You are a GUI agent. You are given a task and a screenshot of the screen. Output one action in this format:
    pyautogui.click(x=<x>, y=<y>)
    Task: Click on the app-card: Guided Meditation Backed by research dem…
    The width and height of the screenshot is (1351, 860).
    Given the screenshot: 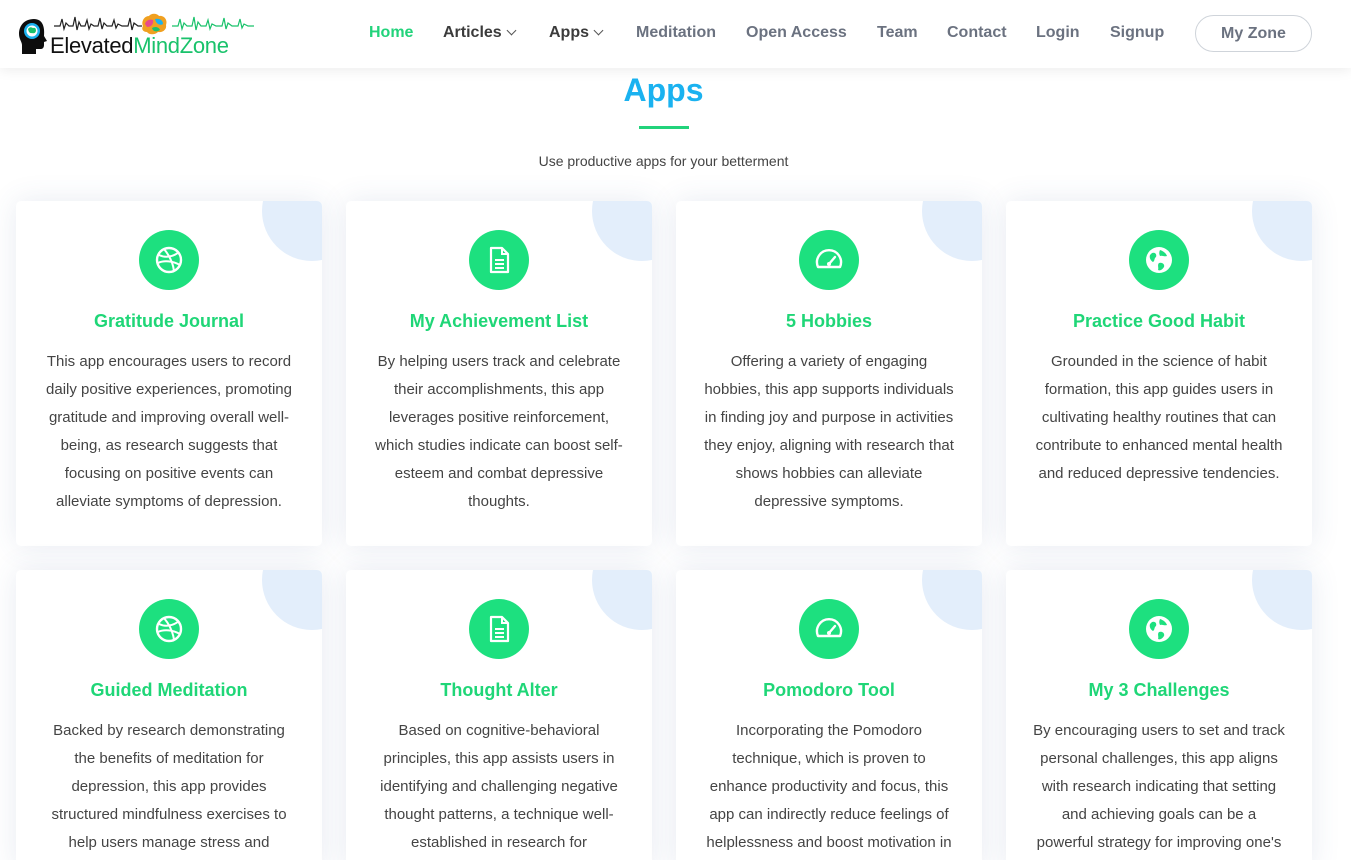 What is the action you would take?
    pyautogui.click(x=169, y=715)
    